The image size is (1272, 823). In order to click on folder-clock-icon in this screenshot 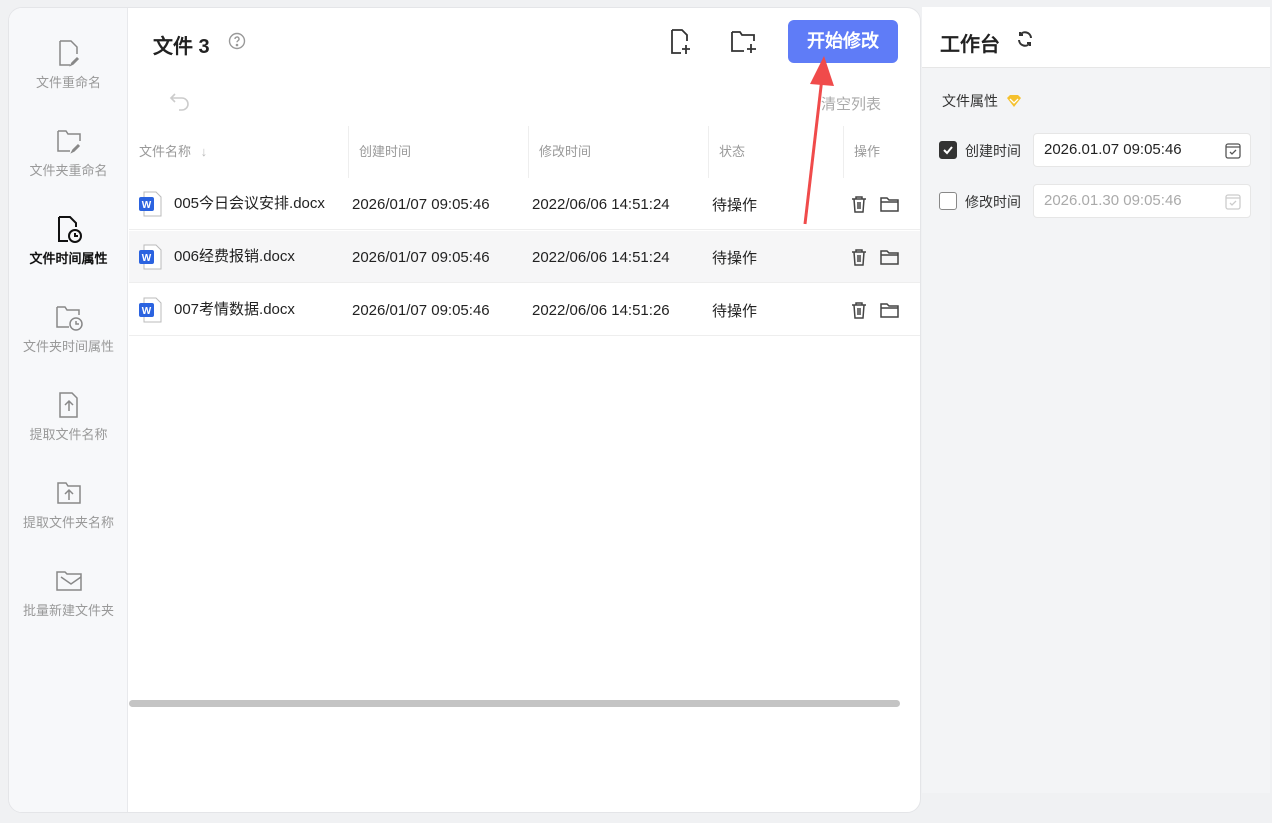, I will do `click(69, 318)`.